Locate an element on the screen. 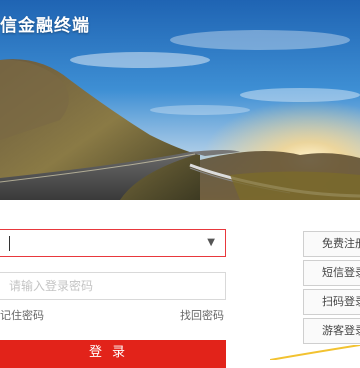  password-field-wrapper is located at coordinates (113, 286).